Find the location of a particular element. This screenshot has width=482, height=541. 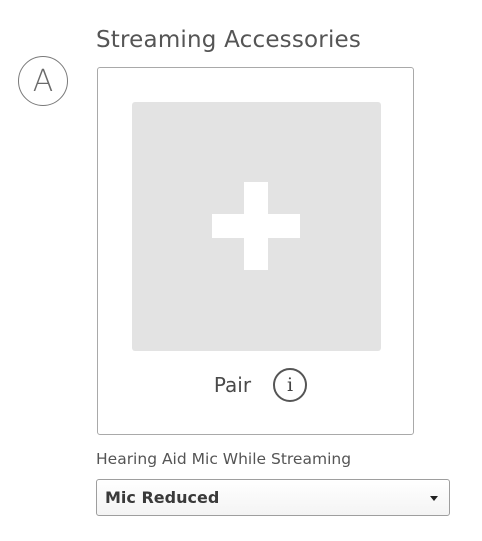

info-icon: i is located at coordinates (290, 385).